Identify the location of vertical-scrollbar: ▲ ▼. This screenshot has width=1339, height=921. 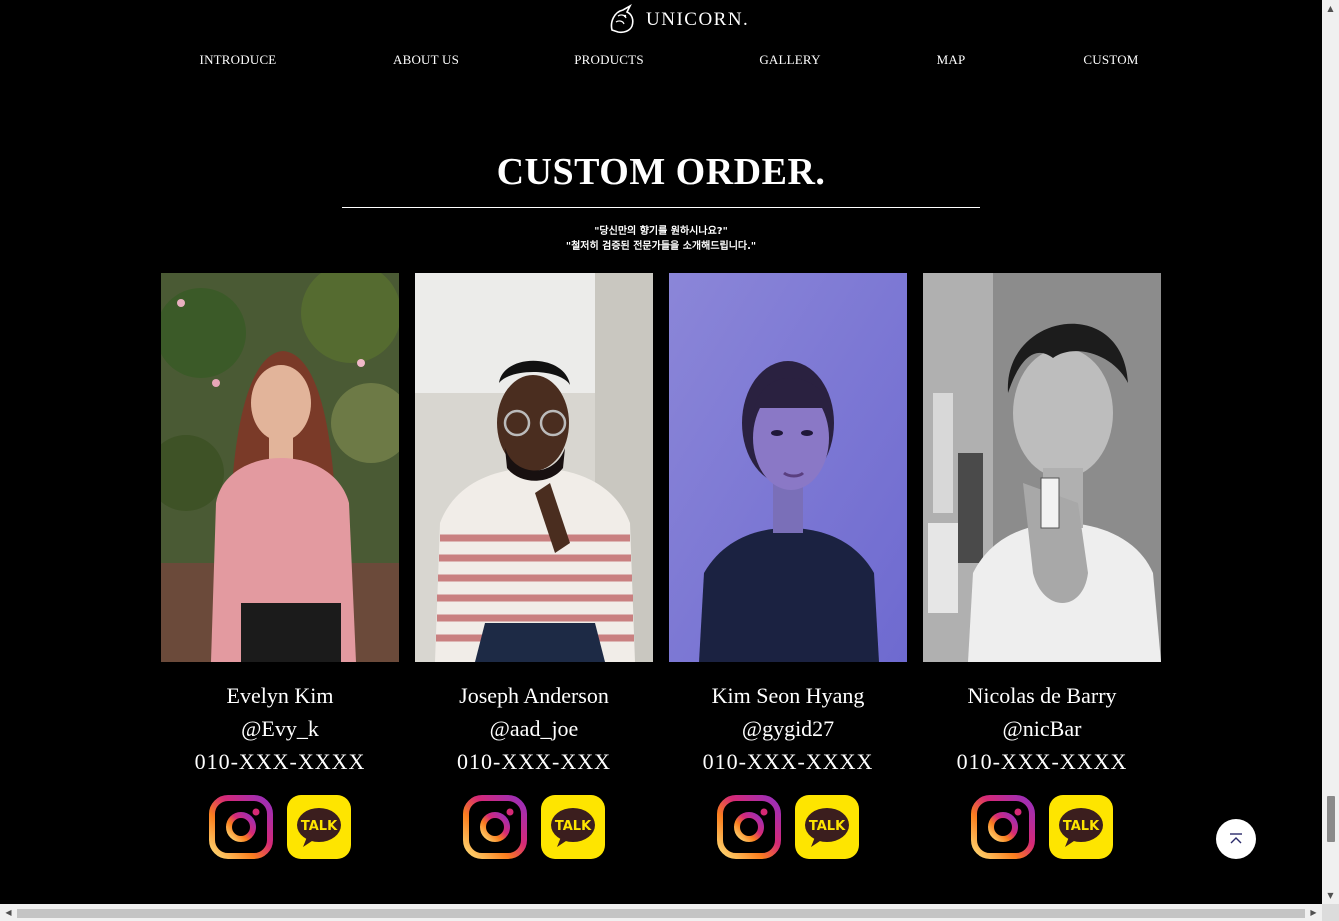
(1330, 452).